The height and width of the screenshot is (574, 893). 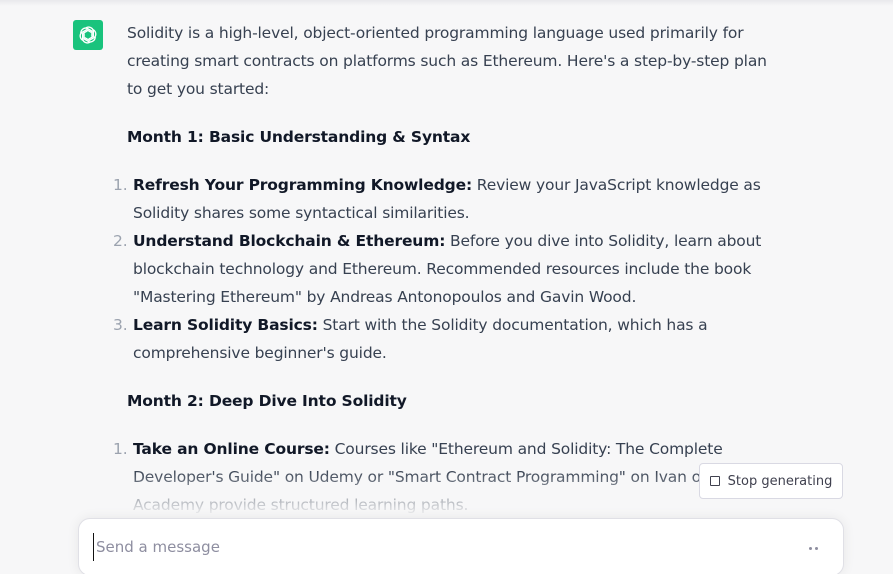 I want to click on stop-generating-label: Stop generating, so click(x=780, y=481).